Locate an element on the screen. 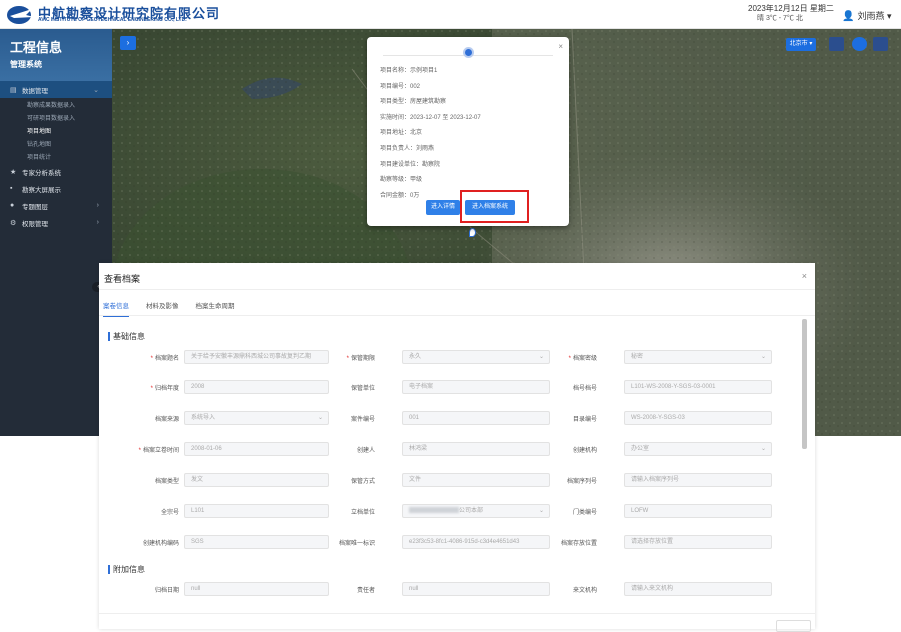 The height and width of the screenshot is (632, 901). sidebar-item-project-map: 项目地图 is located at coordinates (56, 130).